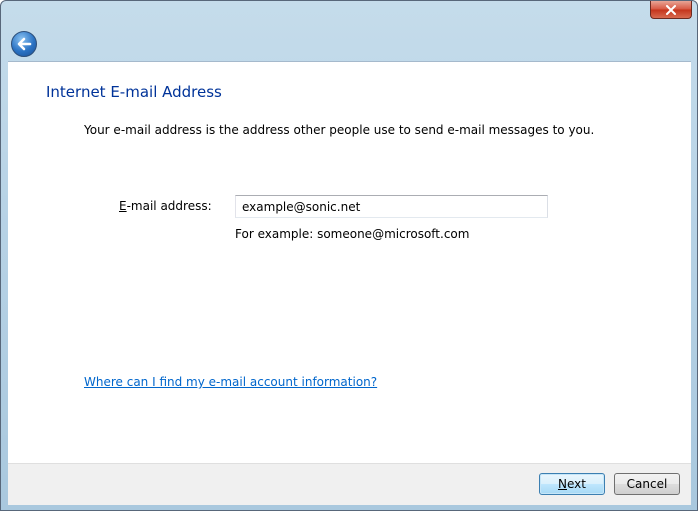 The height and width of the screenshot is (511, 698). Describe the element at coordinates (576, 484) in the screenshot. I see `next-label: ext` at that location.